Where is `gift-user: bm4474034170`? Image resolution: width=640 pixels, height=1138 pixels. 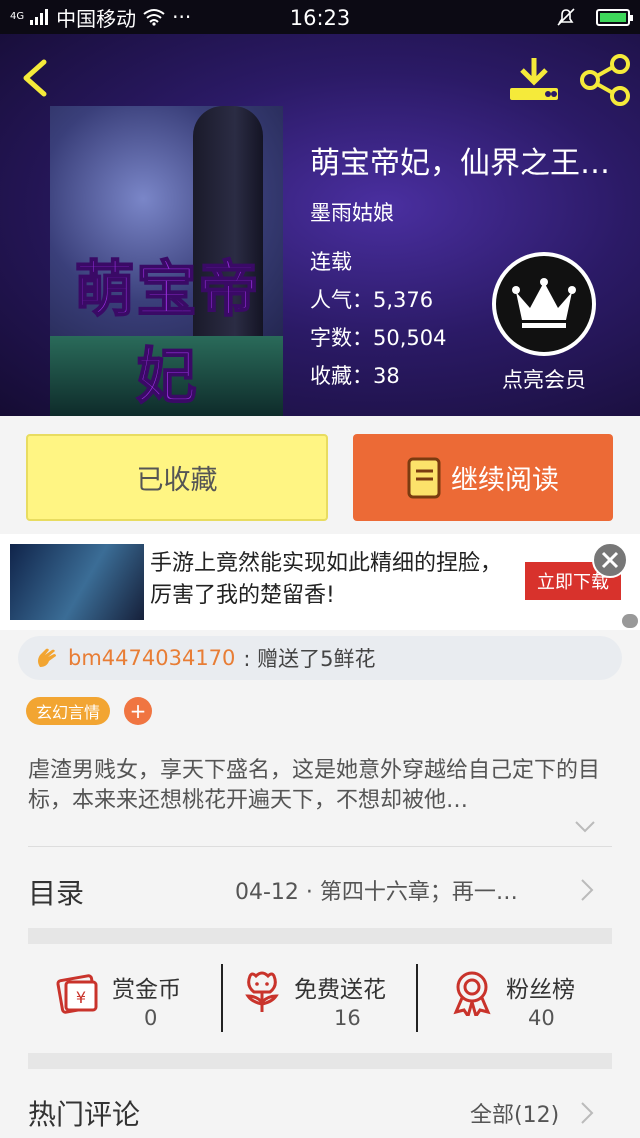 gift-user: bm4474034170 is located at coordinates (151, 658).